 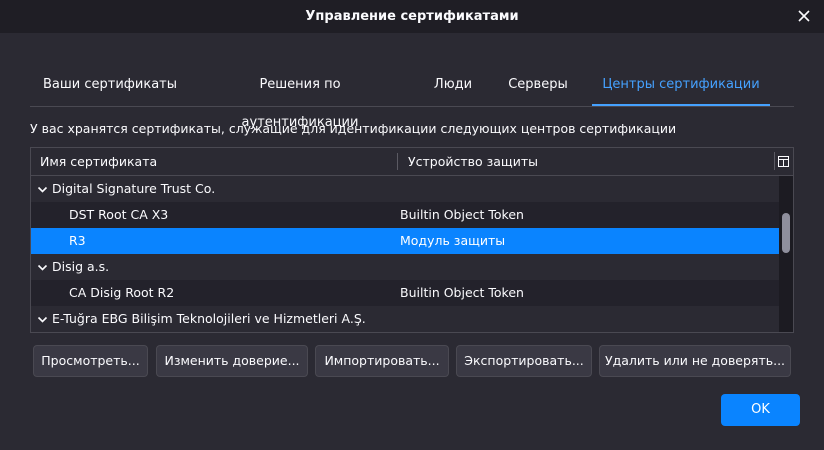 What do you see at coordinates (98, 161) in the screenshot?
I see `column-header-name: Имя сертификата` at bounding box center [98, 161].